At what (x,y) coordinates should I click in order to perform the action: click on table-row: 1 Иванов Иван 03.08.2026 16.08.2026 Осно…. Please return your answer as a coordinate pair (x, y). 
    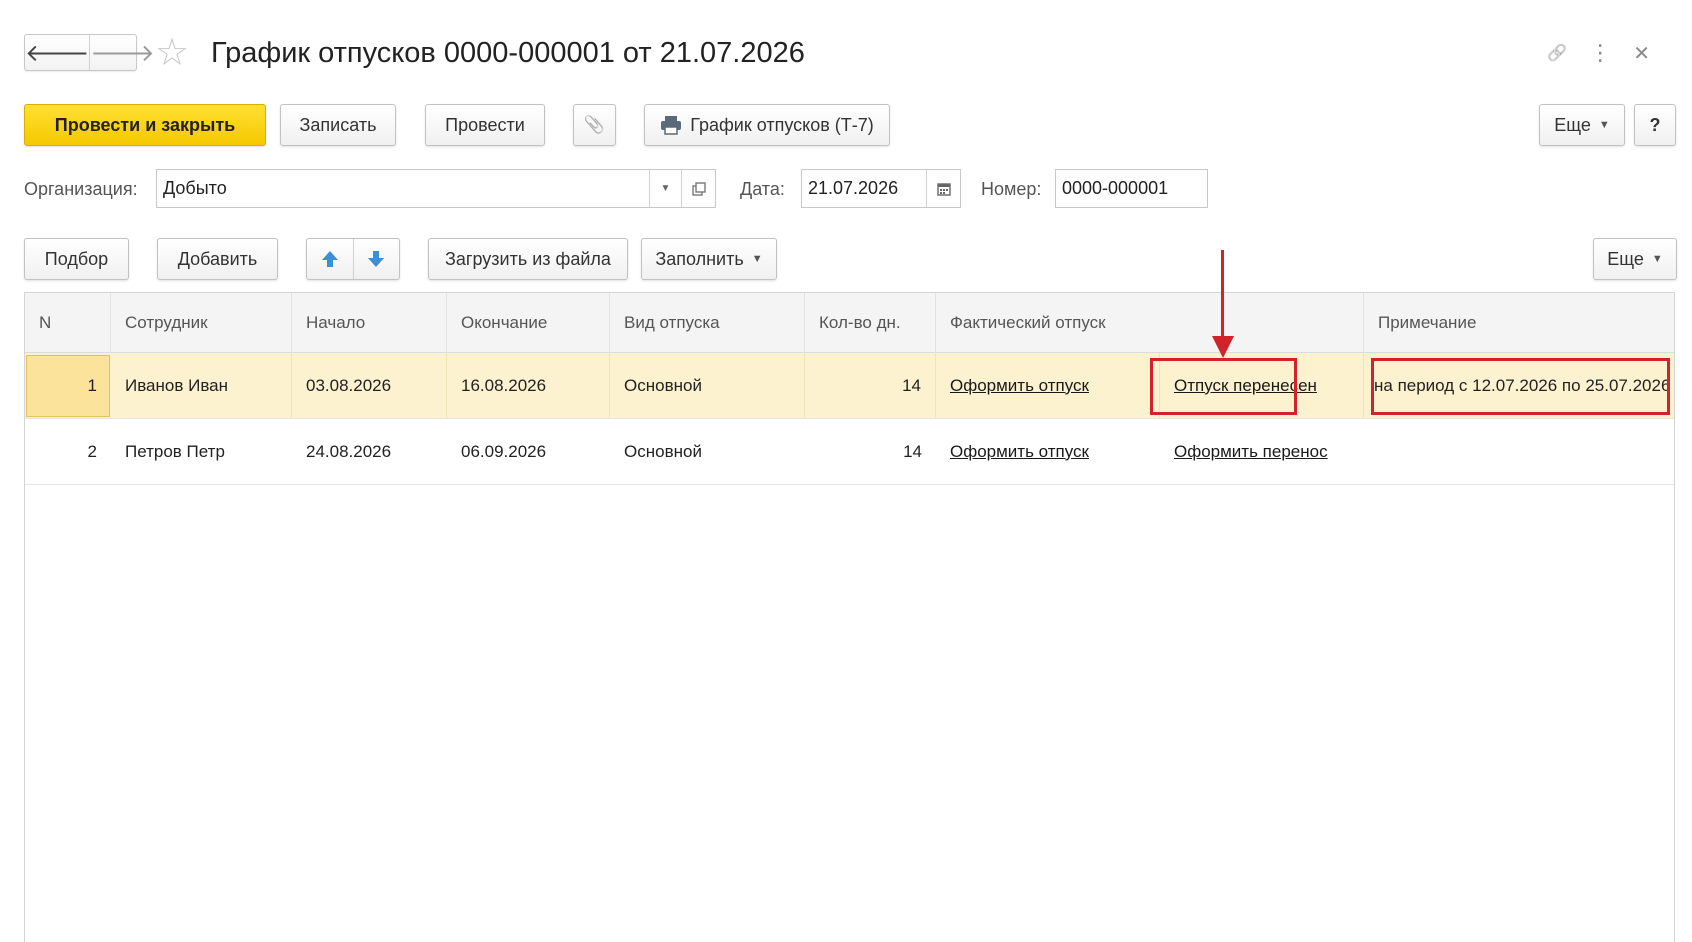
    Looking at the image, I should click on (849, 386).